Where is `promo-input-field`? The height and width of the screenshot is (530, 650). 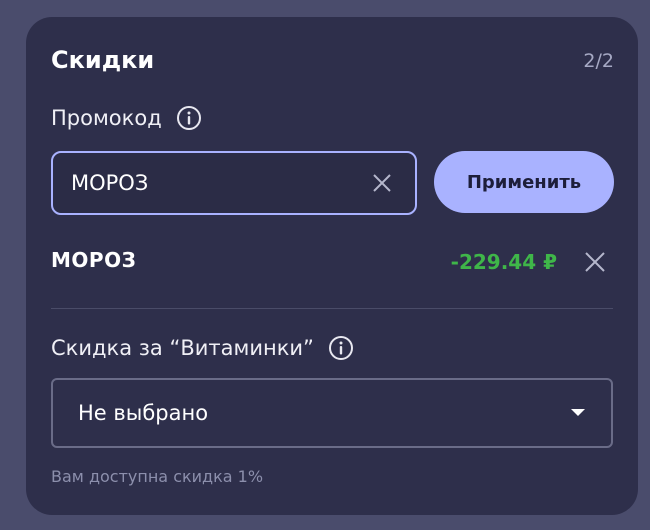
promo-input-field is located at coordinates (234, 183).